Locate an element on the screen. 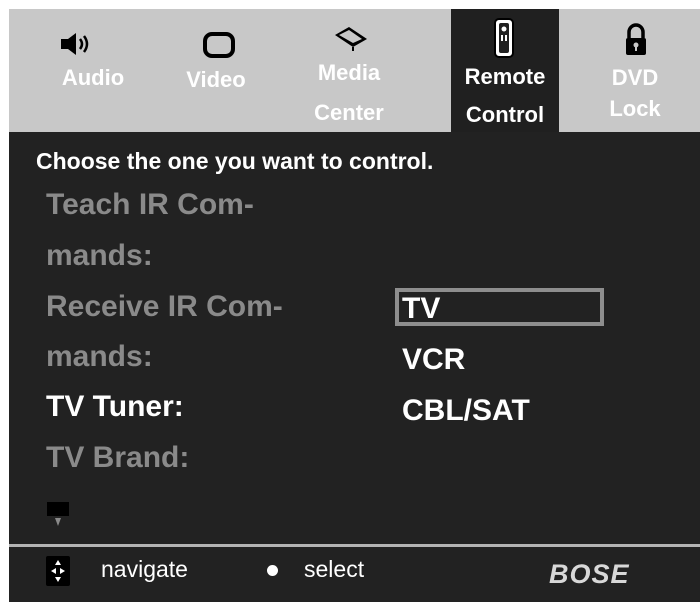  tv-screen-icon is located at coordinates (219, 45).